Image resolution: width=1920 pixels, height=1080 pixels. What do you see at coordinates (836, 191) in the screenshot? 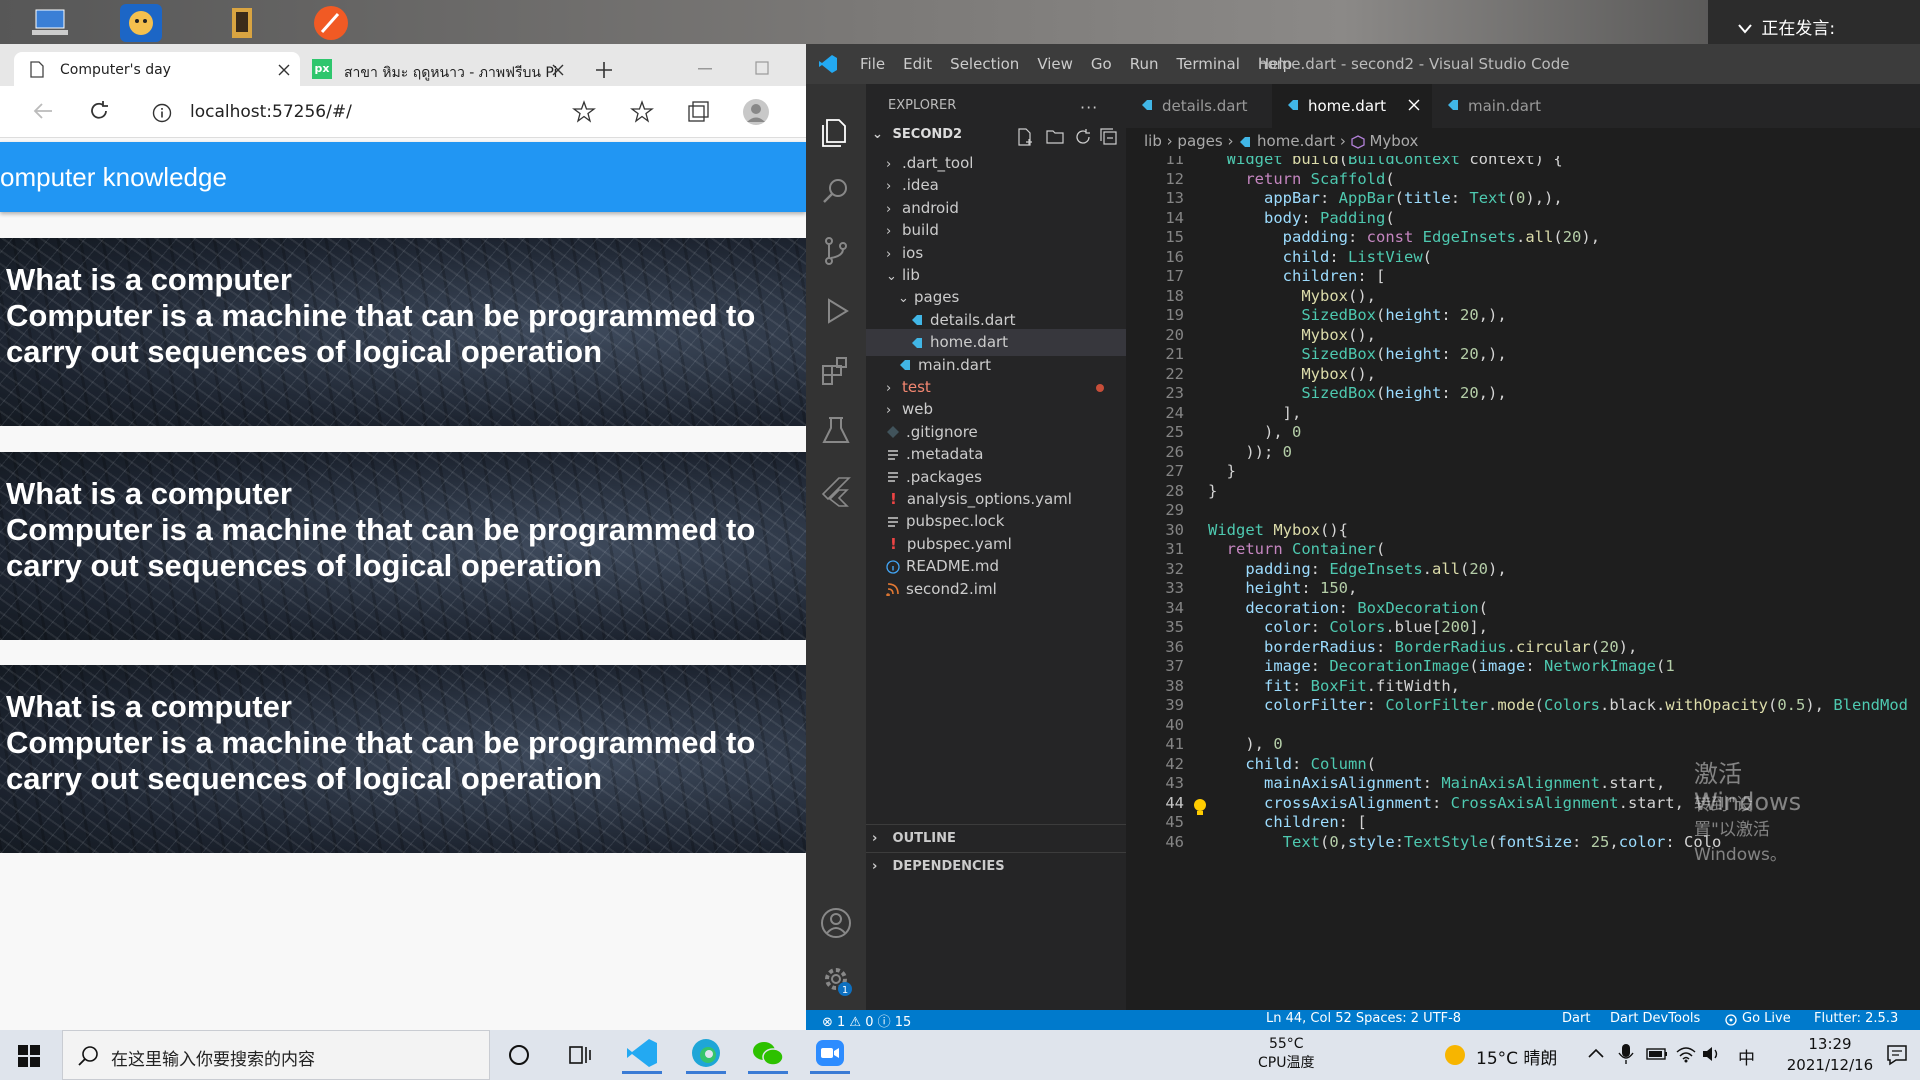
I see `search-icon` at bounding box center [836, 191].